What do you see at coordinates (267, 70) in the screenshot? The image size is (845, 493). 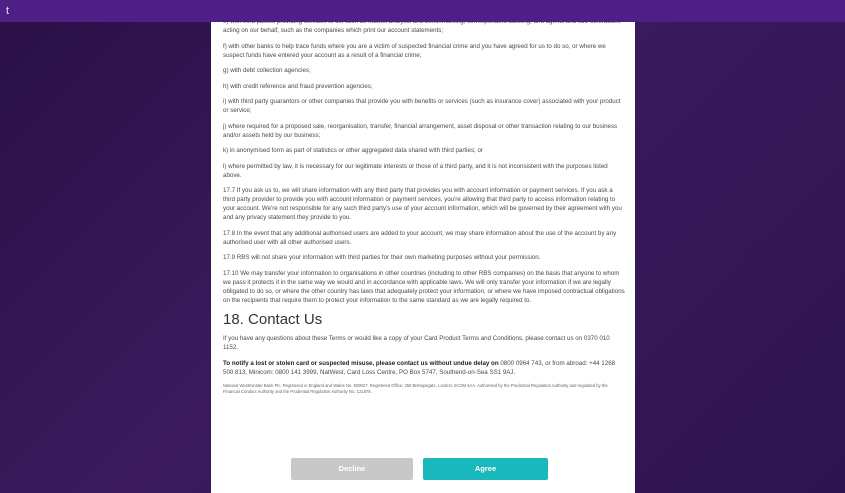 I see `terms-item: g) with debt collection agencies;` at bounding box center [267, 70].